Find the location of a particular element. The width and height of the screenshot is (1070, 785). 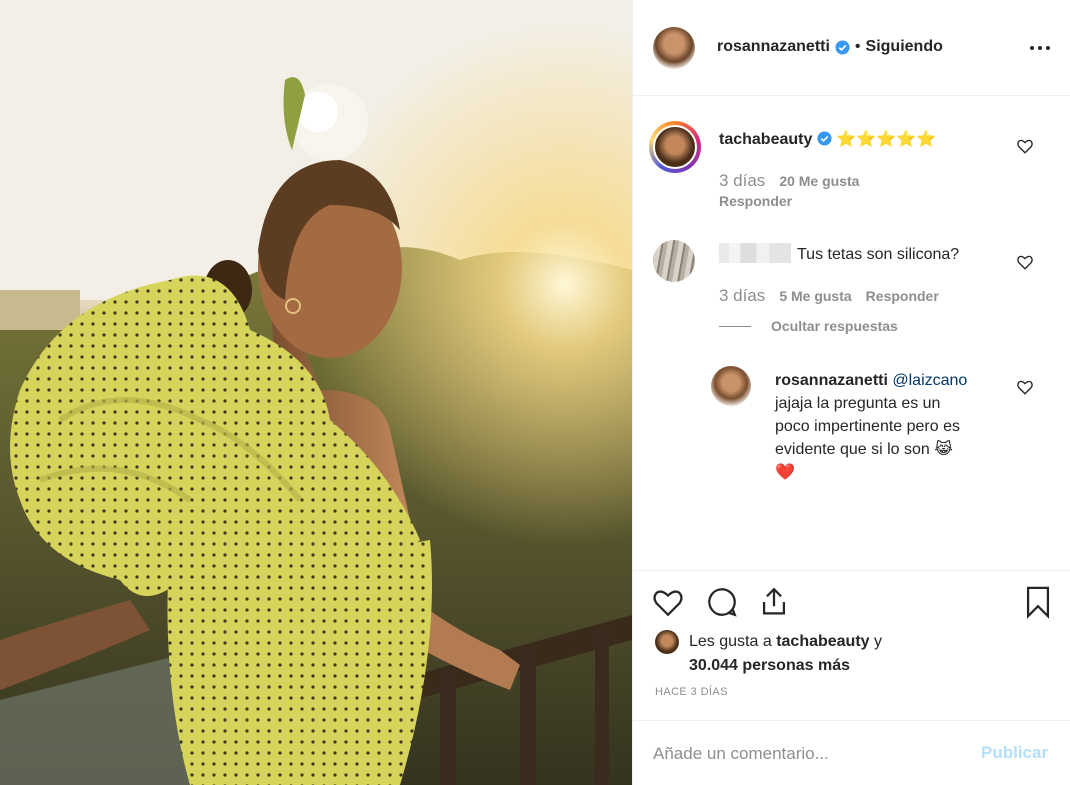

likes-conjunction: y is located at coordinates (878, 641).